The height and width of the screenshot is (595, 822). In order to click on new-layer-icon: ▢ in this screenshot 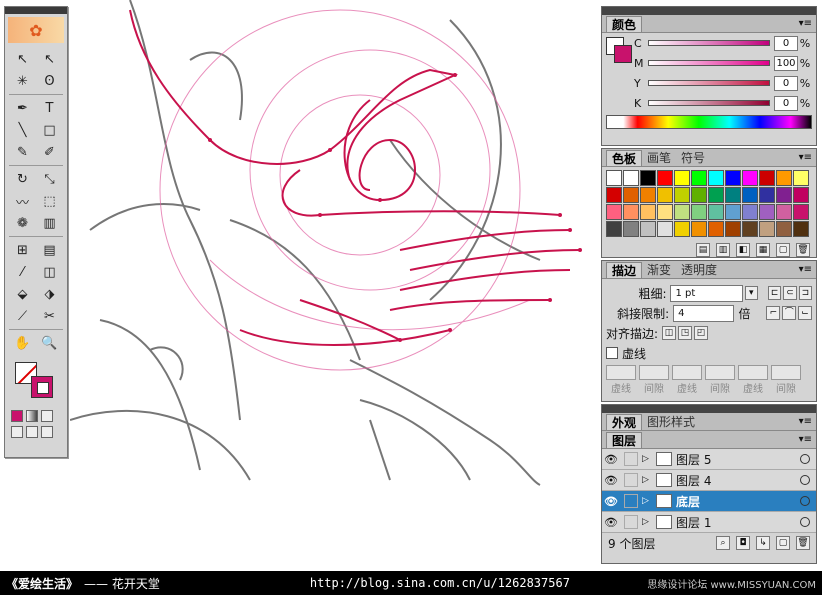, I will do `click(783, 543)`.